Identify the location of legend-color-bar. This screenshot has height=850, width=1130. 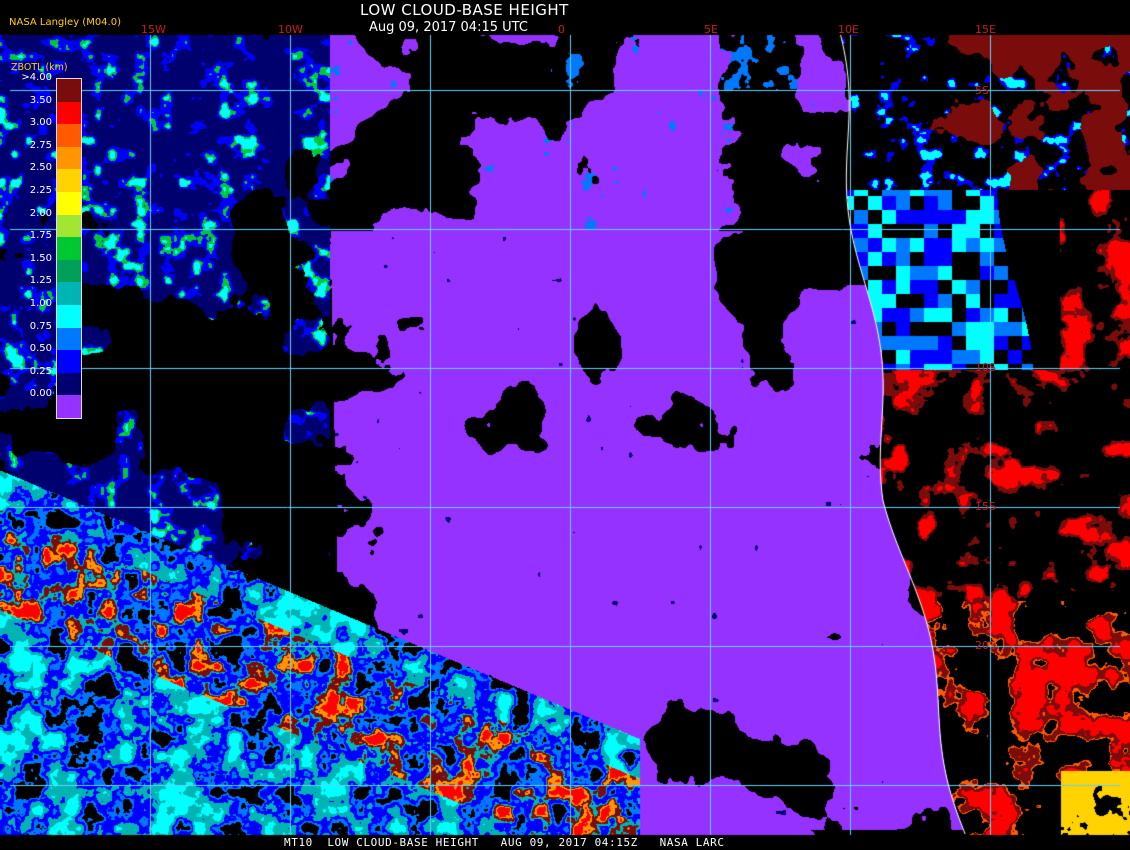
(69, 248).